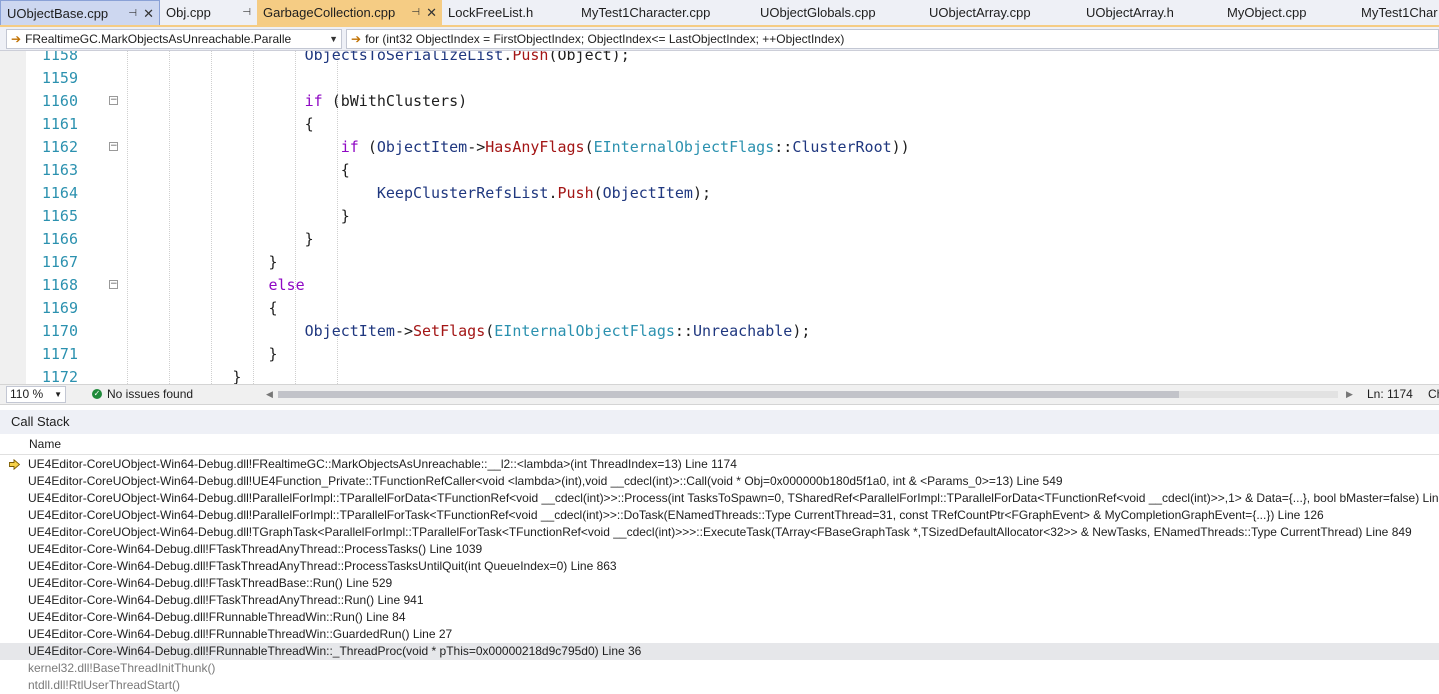  What do you see at coordinates (314, 57) in the screenshot?
I see `code-token: ObjectsToSerializeList` at bounding box center [314, 57].